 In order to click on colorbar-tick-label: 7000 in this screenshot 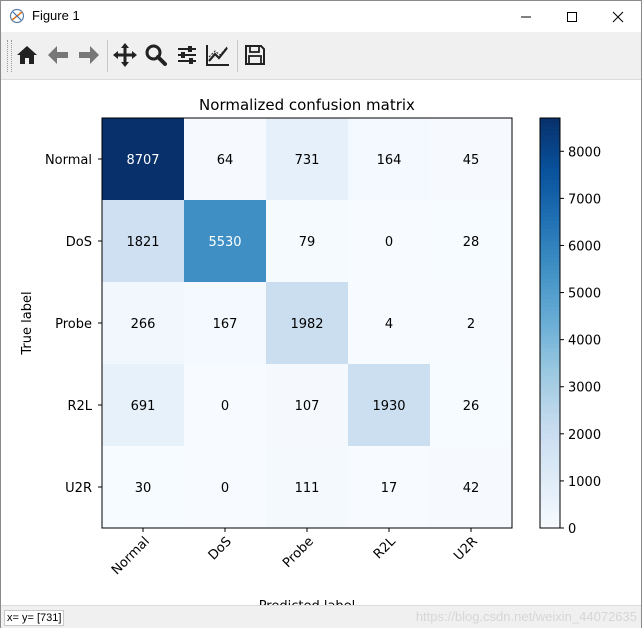, I will do `click(584, 199)`.